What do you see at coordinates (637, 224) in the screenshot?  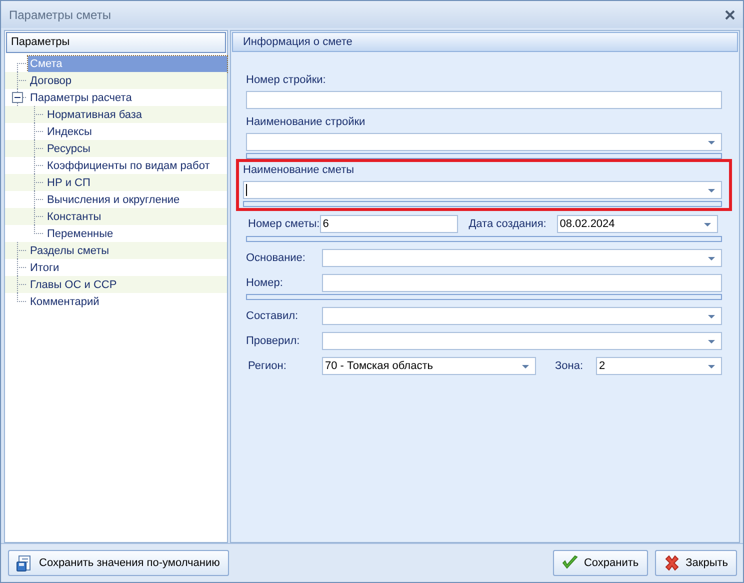 I see `combo-box: 08.02.2024` at bounding box center [637, 224].